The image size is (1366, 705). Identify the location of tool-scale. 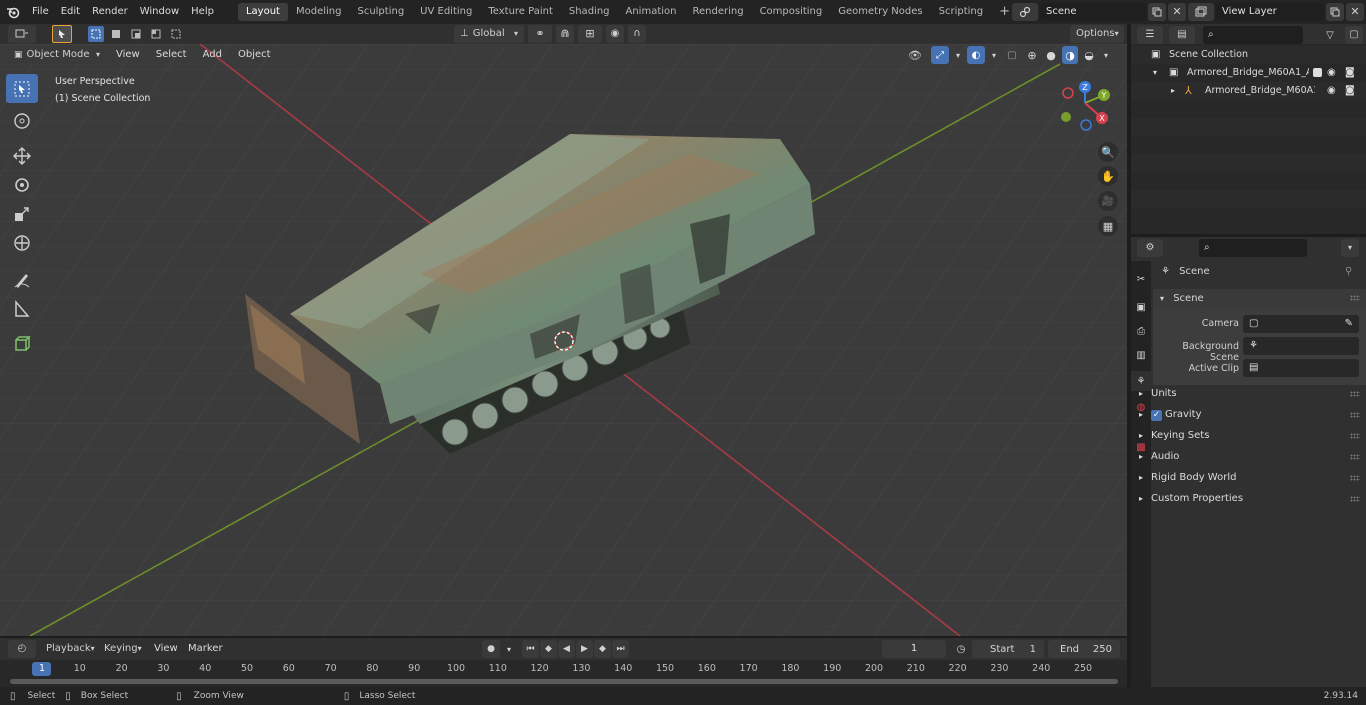
(22, 213).